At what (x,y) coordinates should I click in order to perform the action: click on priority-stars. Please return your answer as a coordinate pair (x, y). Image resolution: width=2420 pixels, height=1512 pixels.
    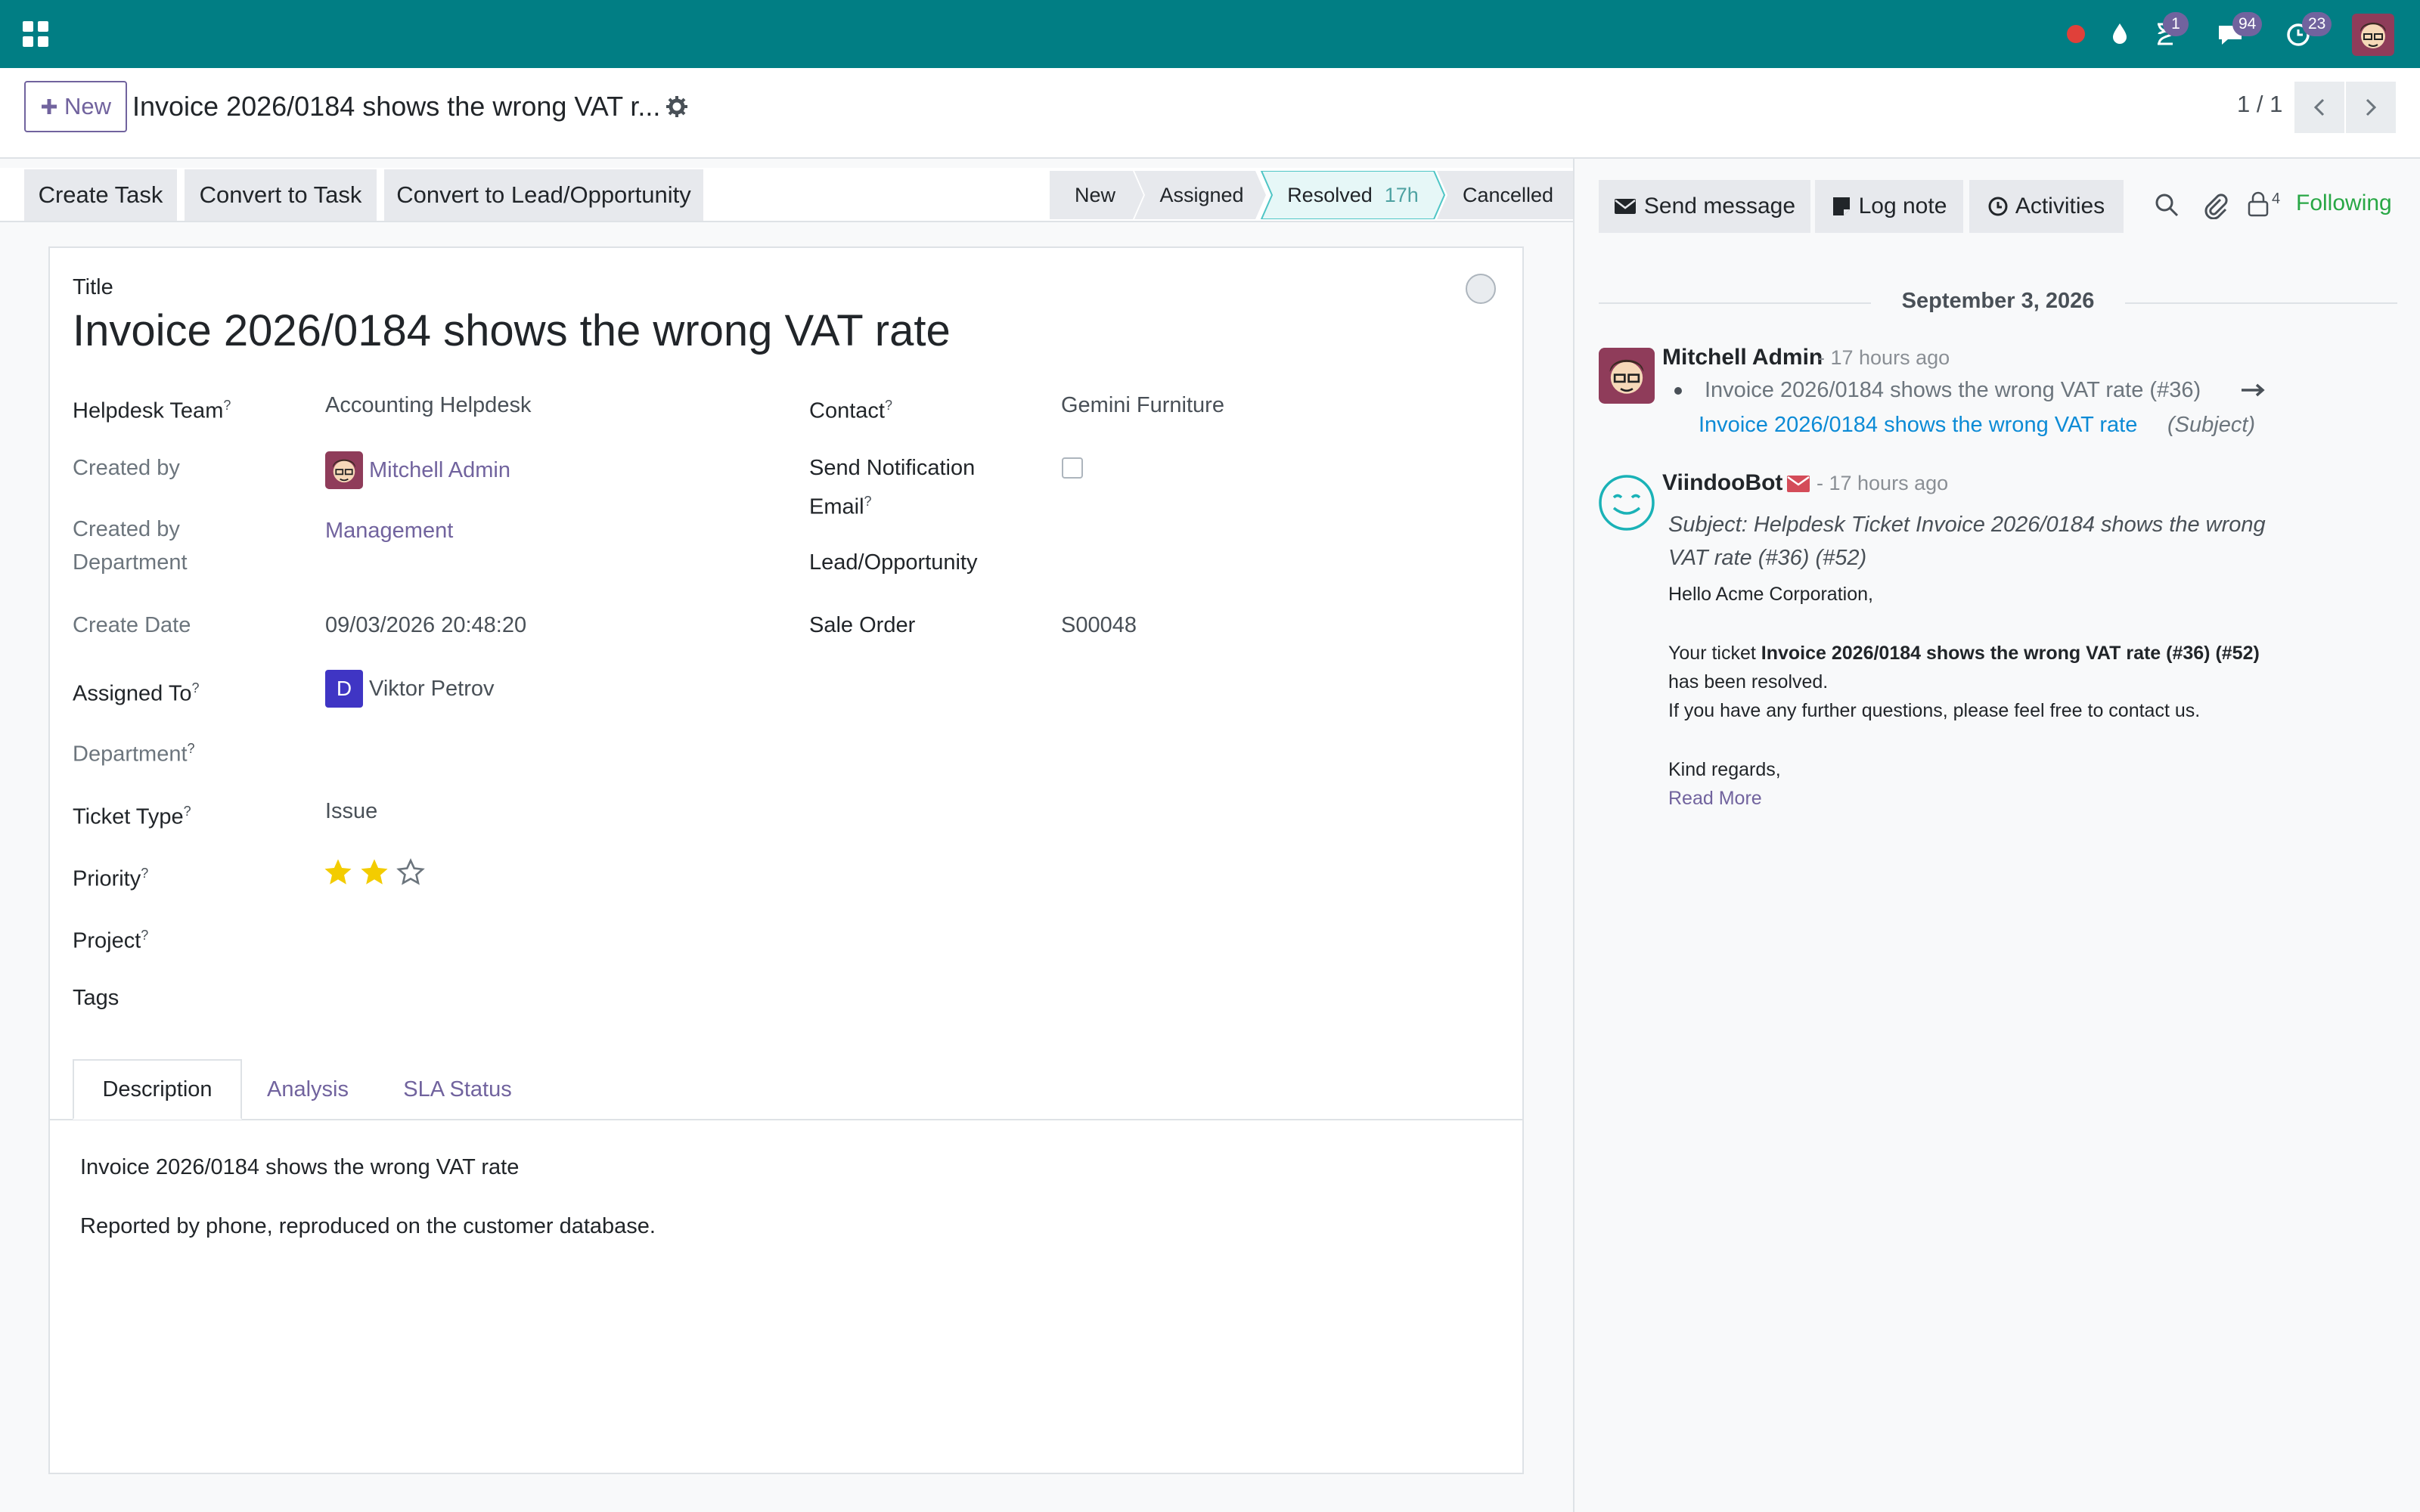
    Looking at the image, I should click on (374, 873).